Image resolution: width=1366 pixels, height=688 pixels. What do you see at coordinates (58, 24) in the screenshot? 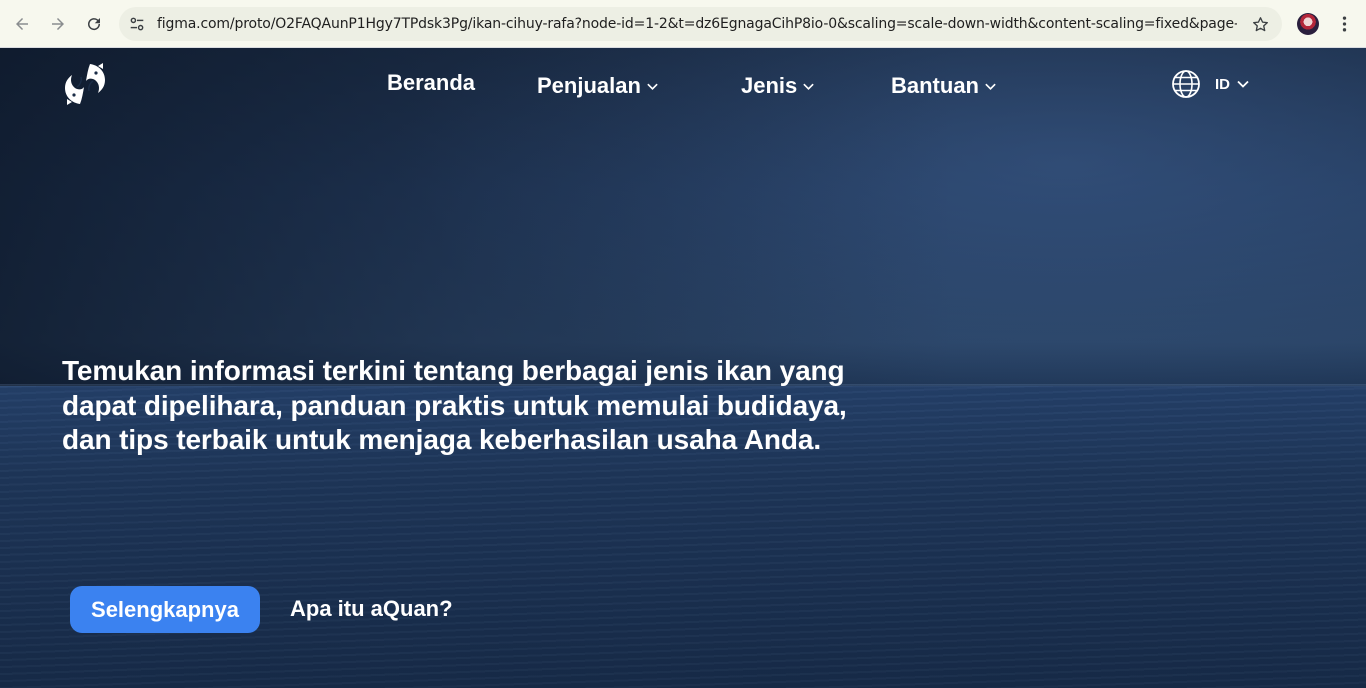
I see `forward-arrow-icon` at bounding box center [58, 24].